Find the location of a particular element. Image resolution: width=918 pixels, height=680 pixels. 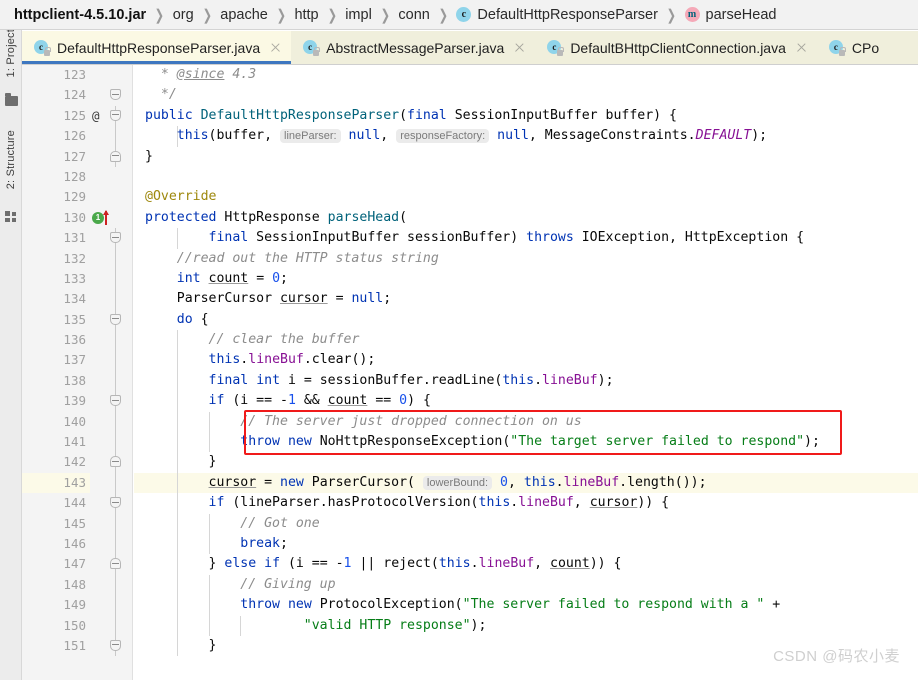

method-icon: m is located at coordinates (692, 14).